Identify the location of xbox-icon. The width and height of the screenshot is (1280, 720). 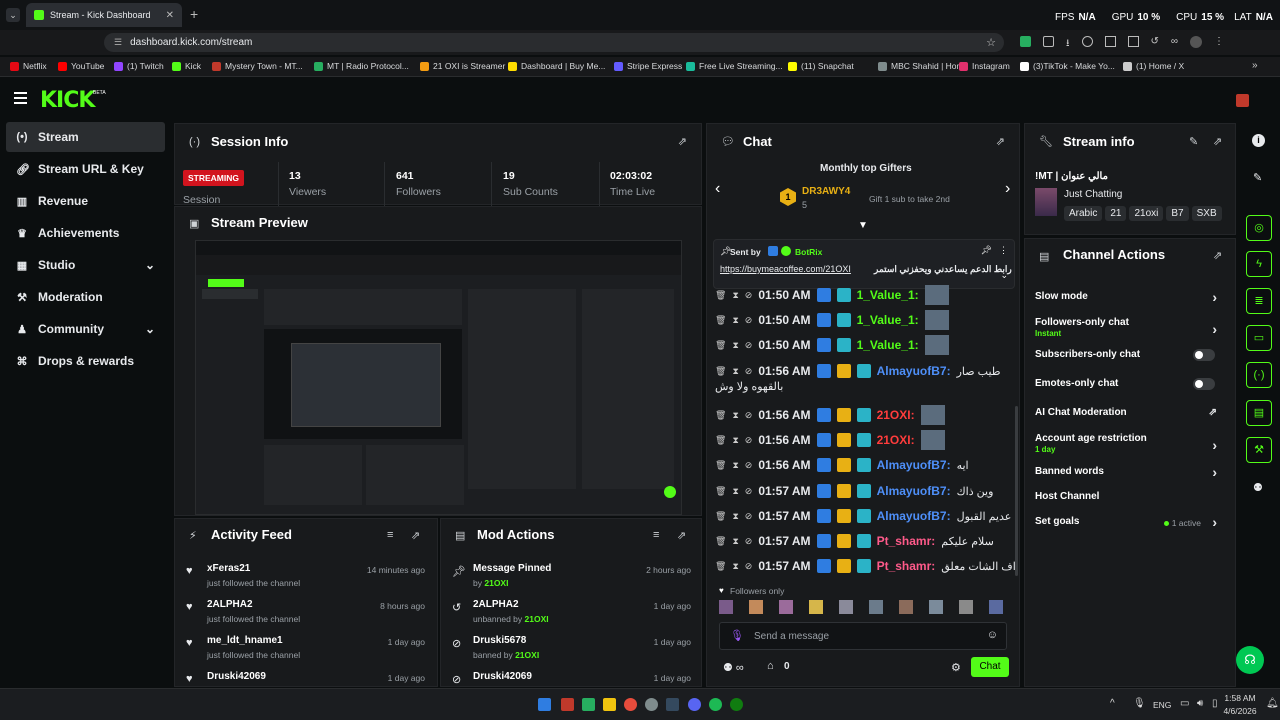
(736, 704).